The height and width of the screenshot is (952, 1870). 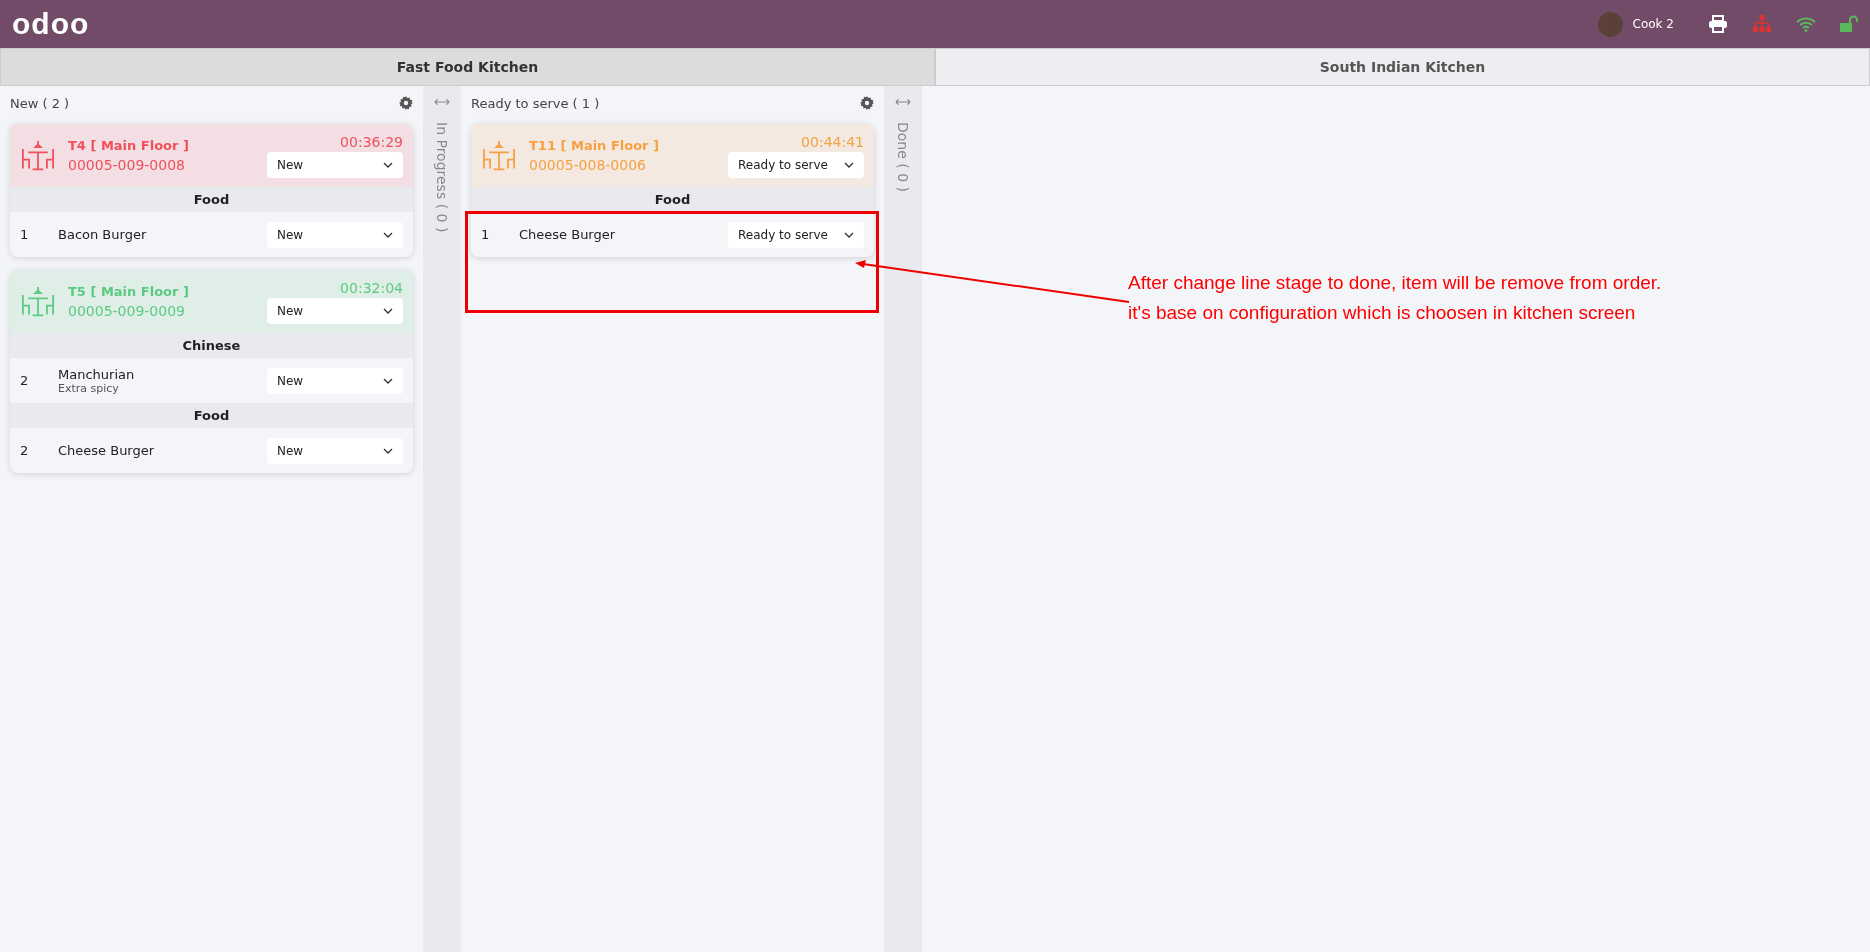 I want to click on odoo-logo: odoo, so click(x=51, y=24).